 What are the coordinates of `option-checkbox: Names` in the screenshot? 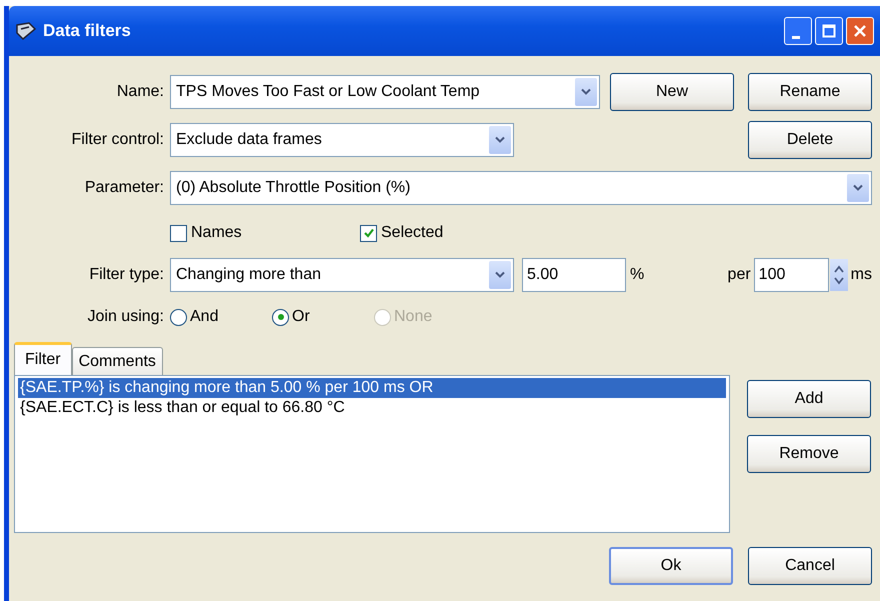 It's located at (265, 233).